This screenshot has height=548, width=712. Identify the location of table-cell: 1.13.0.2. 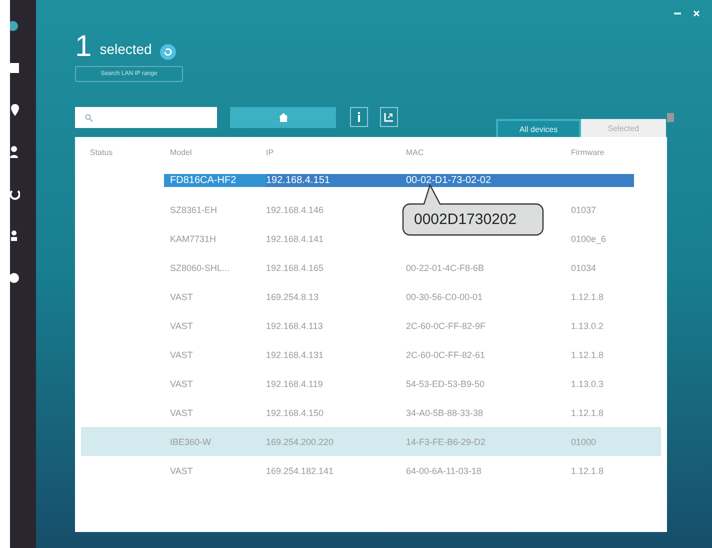
(587, 325).